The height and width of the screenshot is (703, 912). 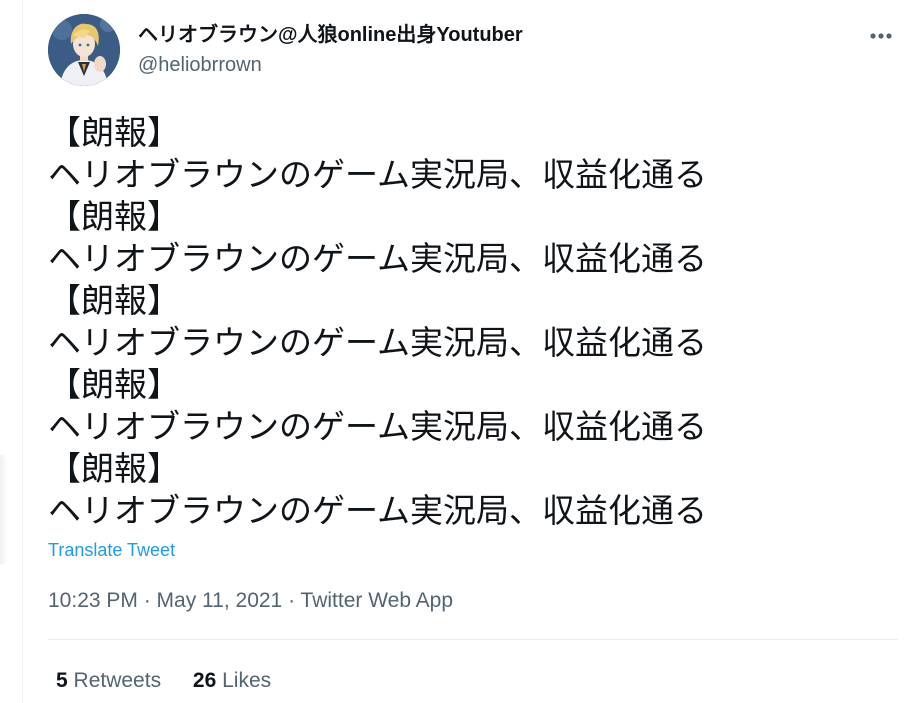 I want to click on translate-tweet-link: Translate Tweet, so click(x=111, y=550).